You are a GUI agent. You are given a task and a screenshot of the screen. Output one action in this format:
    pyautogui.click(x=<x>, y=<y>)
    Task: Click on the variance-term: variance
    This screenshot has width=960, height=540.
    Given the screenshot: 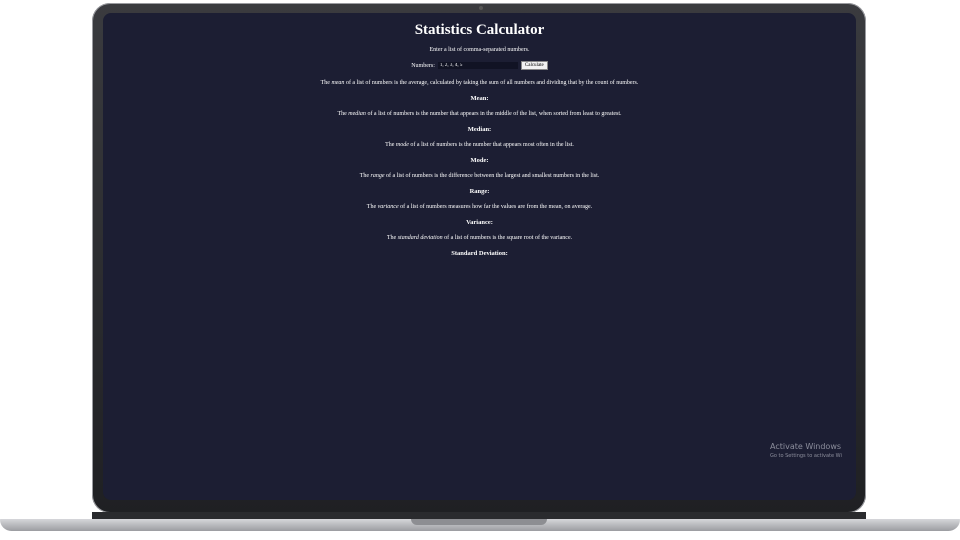 What is the action you would take?
    pyautogui.click(x=388, y=207)
    